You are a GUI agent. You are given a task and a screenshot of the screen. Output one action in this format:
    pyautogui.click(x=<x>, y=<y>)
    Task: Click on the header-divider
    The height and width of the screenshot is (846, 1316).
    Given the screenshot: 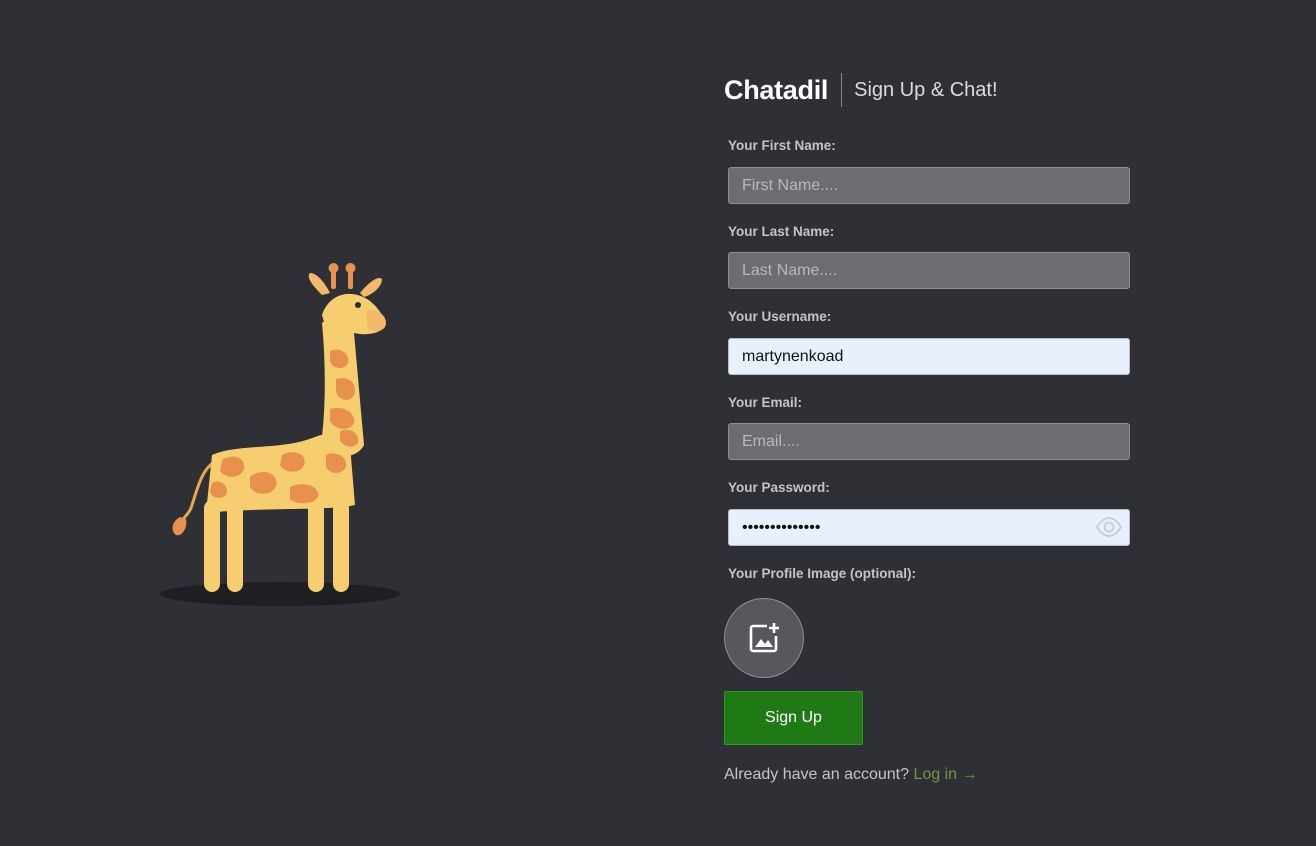 What is the action you would take?
    pyautogui.click(x=842, y=90)
    